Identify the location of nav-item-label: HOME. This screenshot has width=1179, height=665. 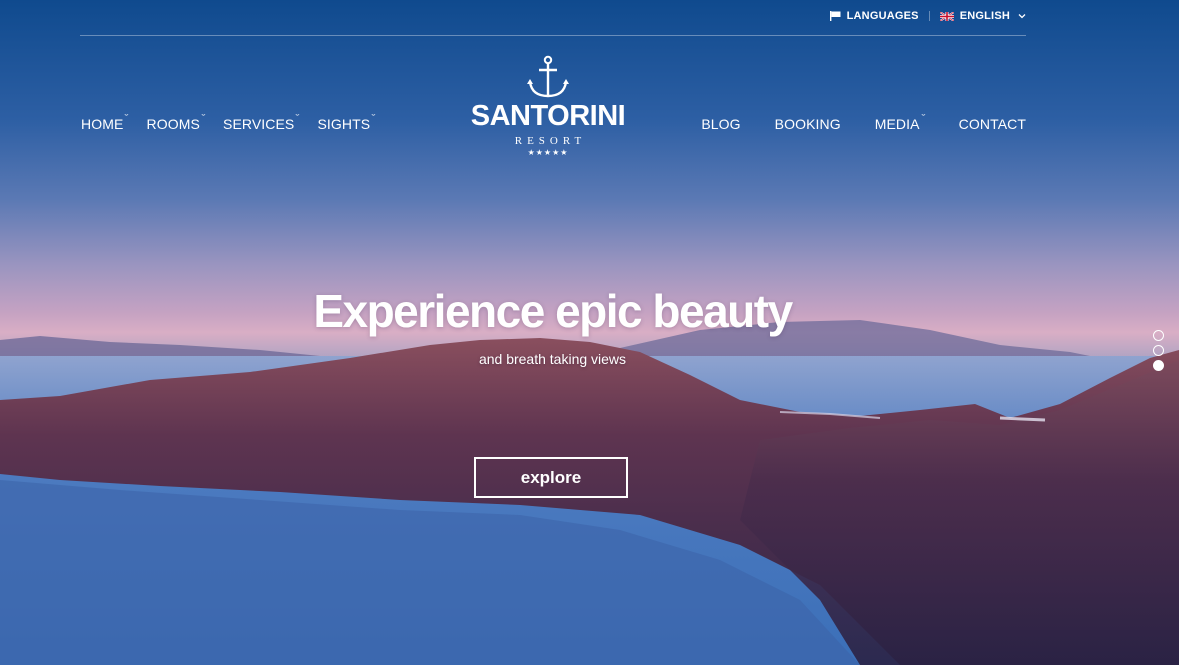
(102, 124).